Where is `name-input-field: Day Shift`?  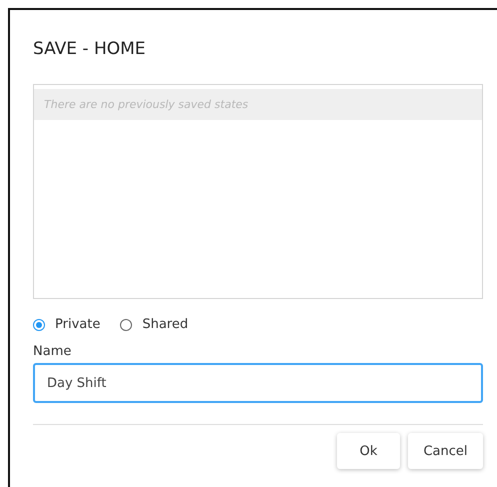
name-input-field: Day Shift is located at coordinates (258, 383).